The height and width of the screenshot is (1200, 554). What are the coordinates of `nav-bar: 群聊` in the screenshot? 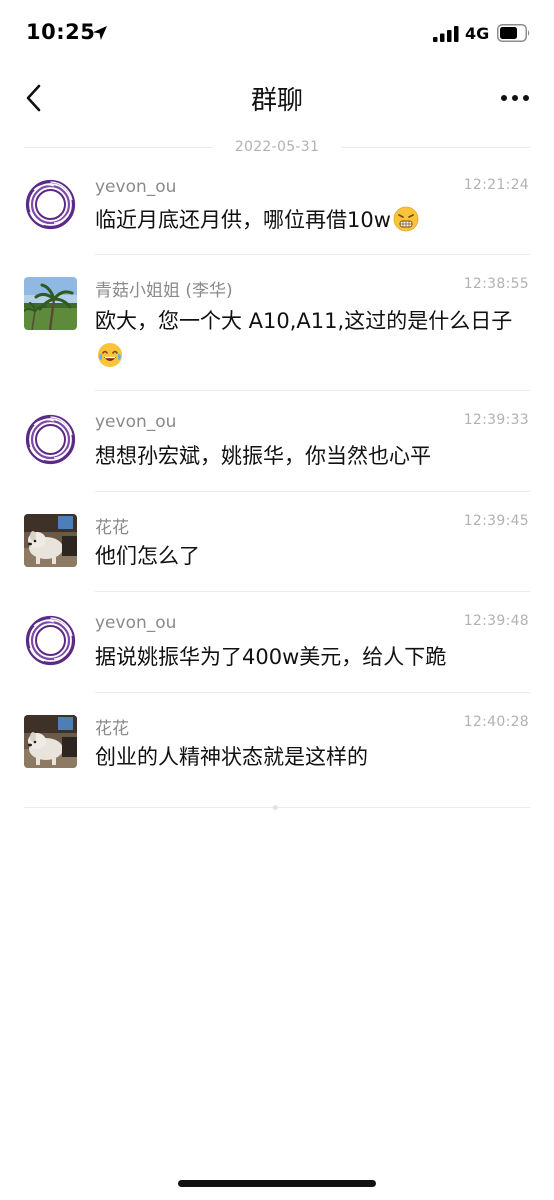 It's located at (277, 98).